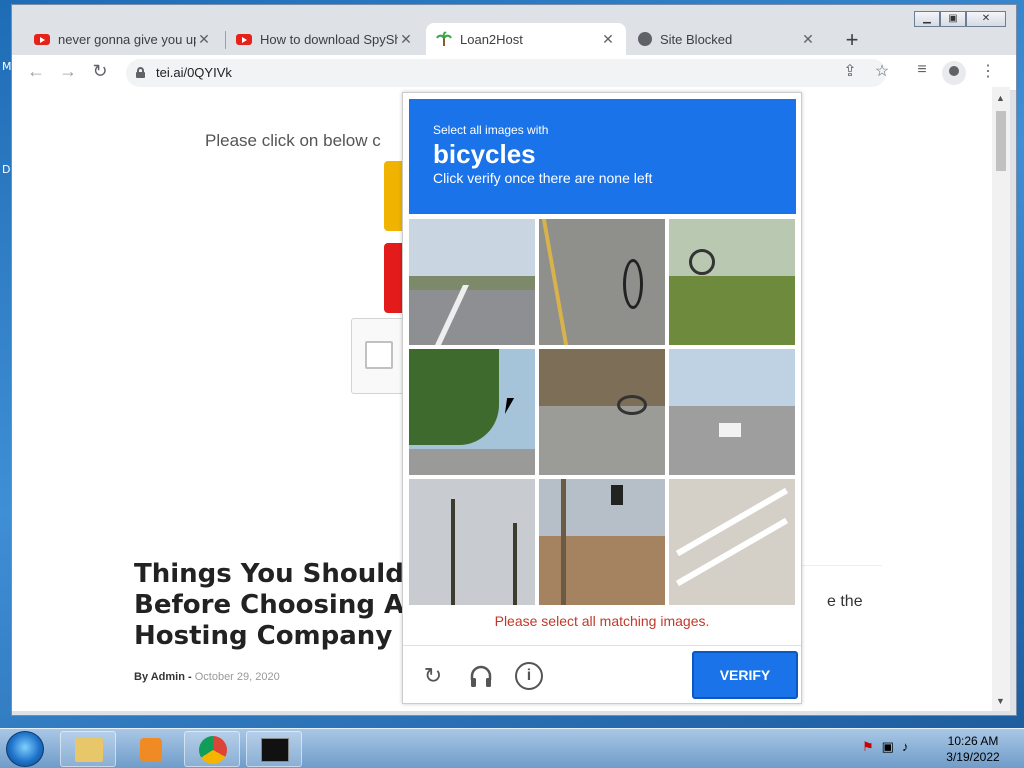 Image resolution: width=1024 pixels, height=768 pixels. Describe the element at coordinates (526, 39) in the screenshot. I see `tab-loan2host: Loan2Host ✕` at that location.